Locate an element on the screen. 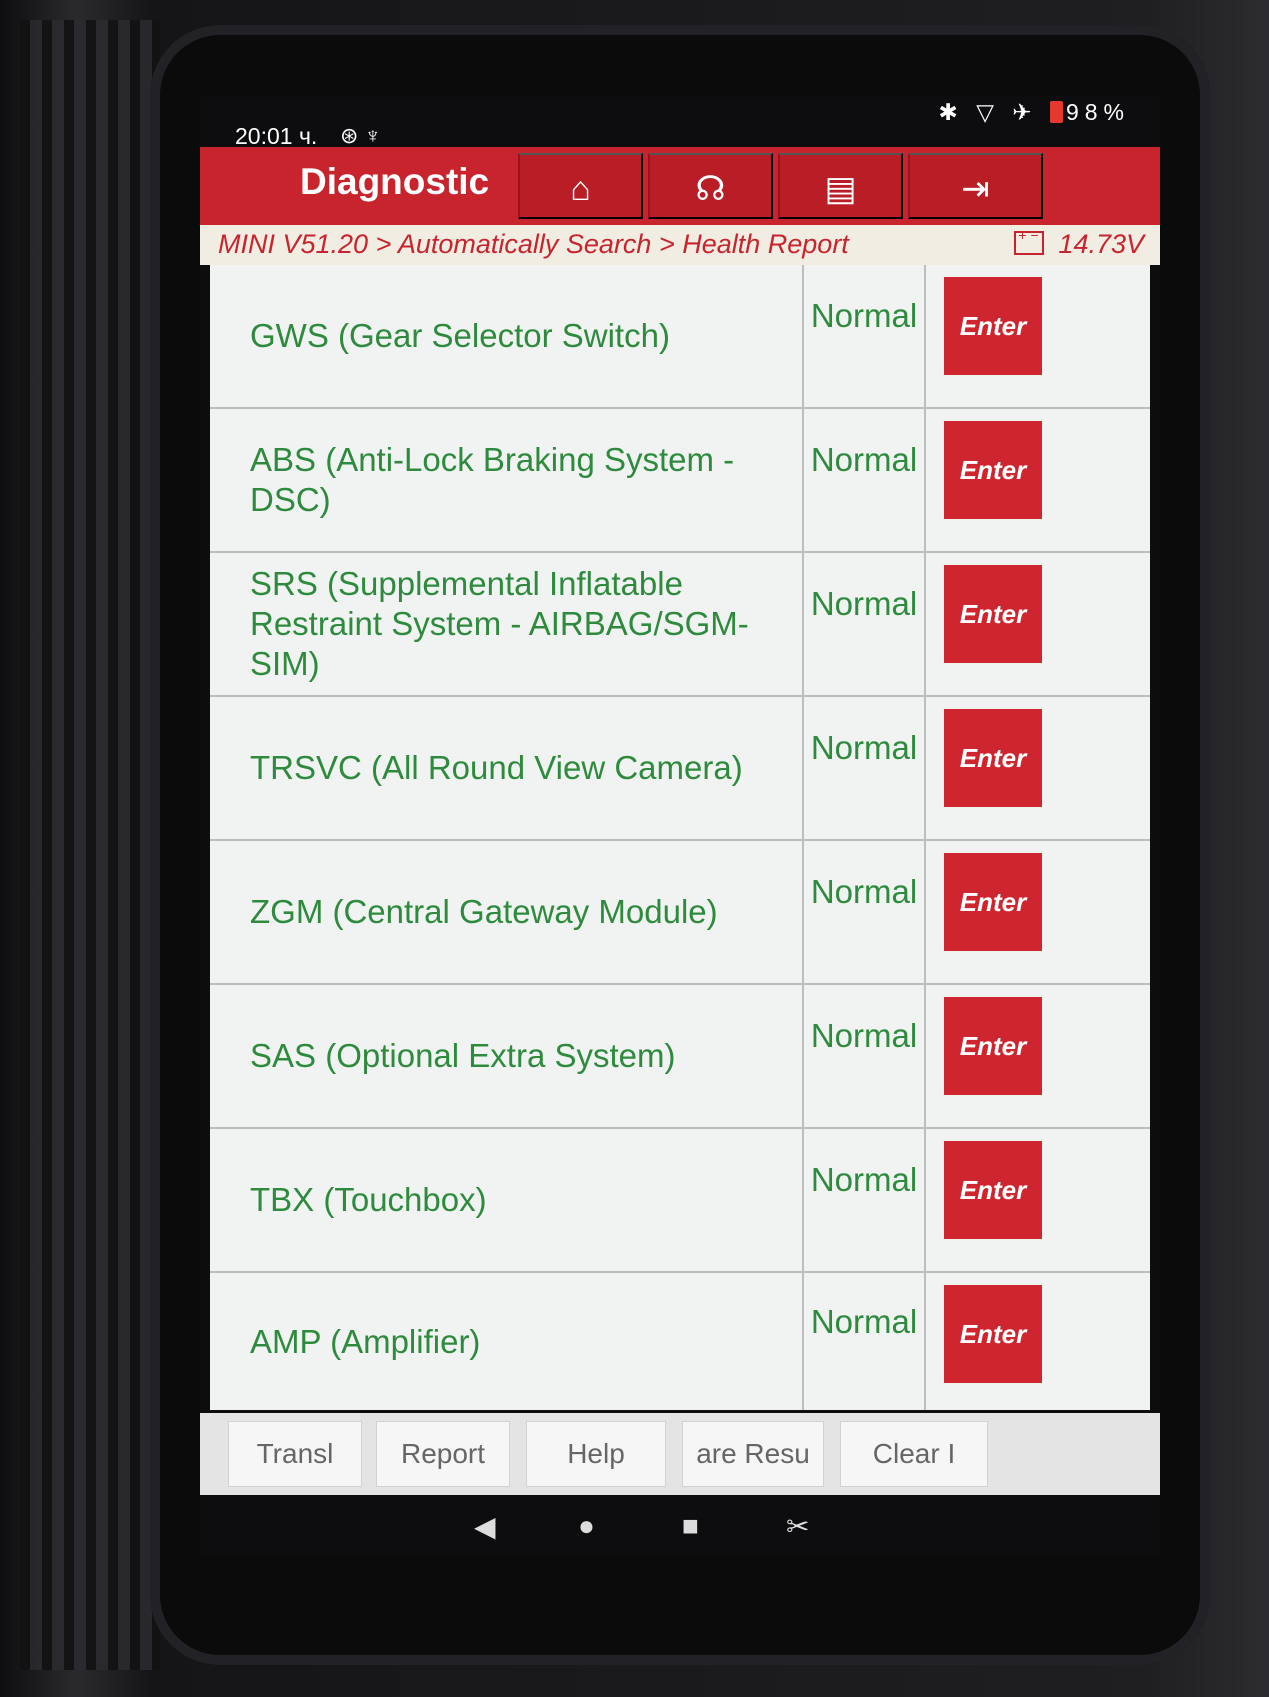 Image resolution: width=1269 pixels, height=1697 pixels. table-row: AMP (Amplifier) Normal Enter is located at coordinates (680, 1341).